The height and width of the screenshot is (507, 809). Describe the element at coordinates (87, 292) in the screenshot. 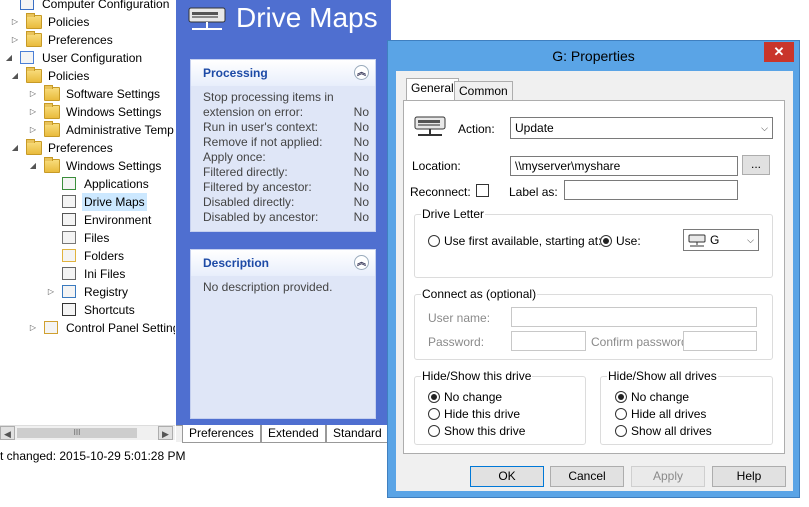

I see `tree-item: ▷ Registry` at that location.